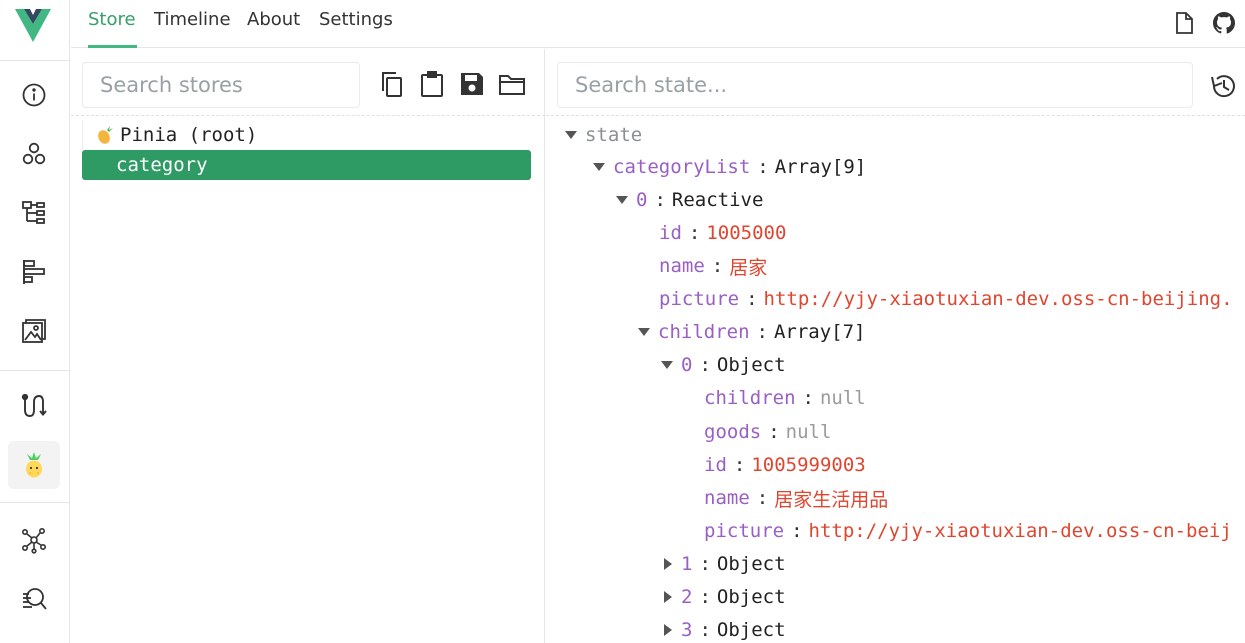 The image size is (1245, 643). What do you see at coordinates (189, 135) in the screenshot?
I see `store-item-label: Pinia (root)` at bounding box center [189, 135].